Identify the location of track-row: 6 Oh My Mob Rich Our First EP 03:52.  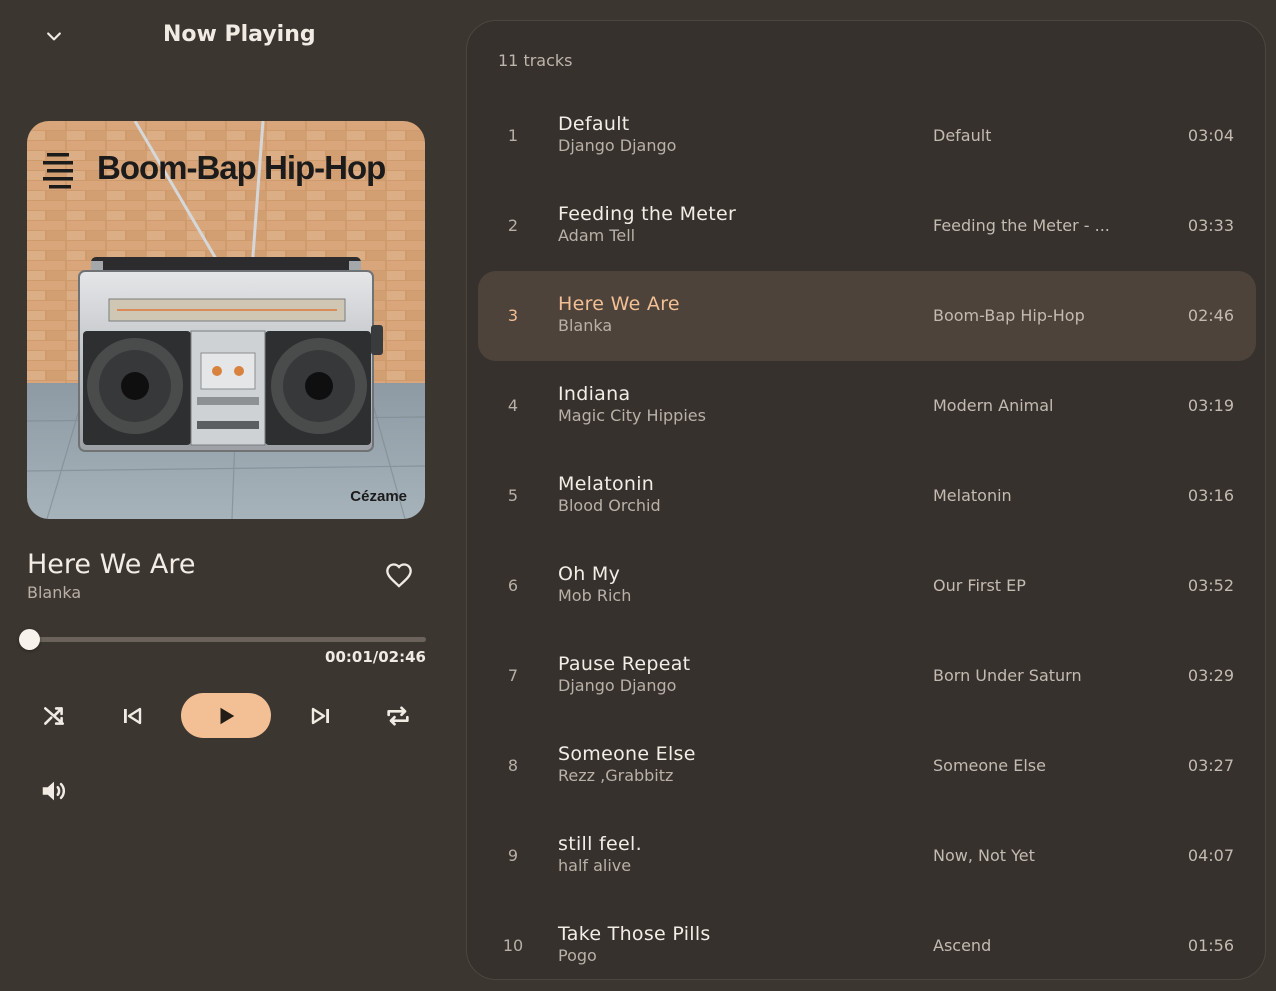
(867, 586).